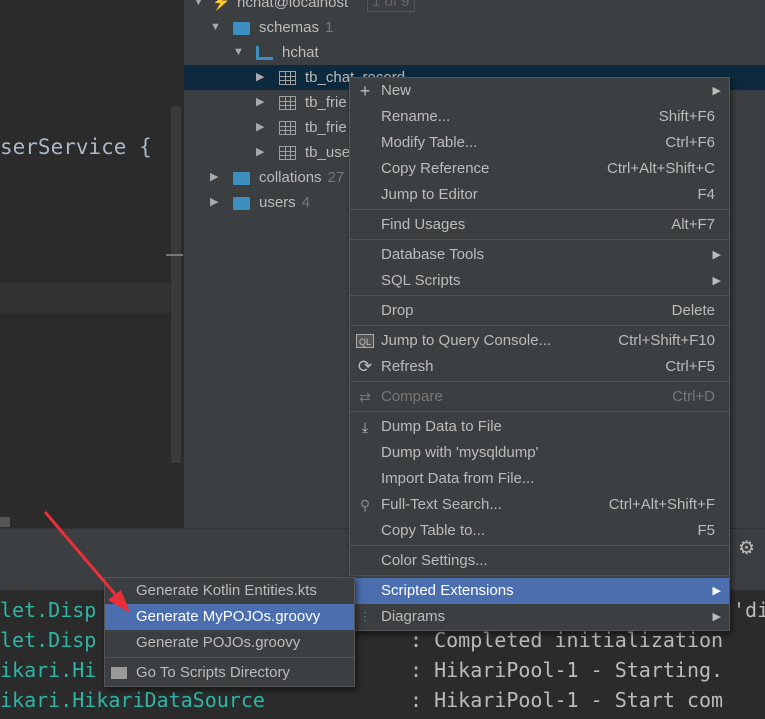 This screenshot has height=719, width=765. I want to click on tree-connection: ▼ ⚡ hchat@localhost 1 of 9, so click(474, 7).